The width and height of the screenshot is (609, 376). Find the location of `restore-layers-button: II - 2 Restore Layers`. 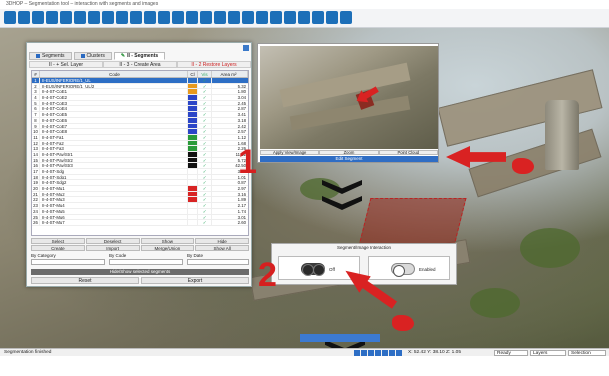

restore-layers-button: II - 2 Restore Layers is located at coordinates (214, 64).